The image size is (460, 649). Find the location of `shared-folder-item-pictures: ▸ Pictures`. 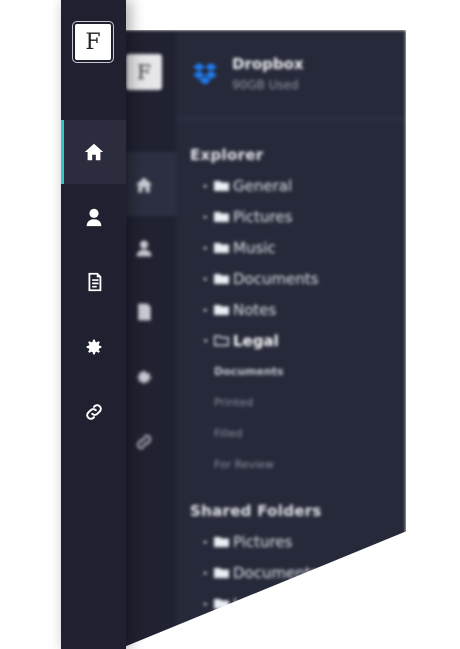

shared-folder-item-pictures: ▸ Pictures is located at coordinates (298, 541).